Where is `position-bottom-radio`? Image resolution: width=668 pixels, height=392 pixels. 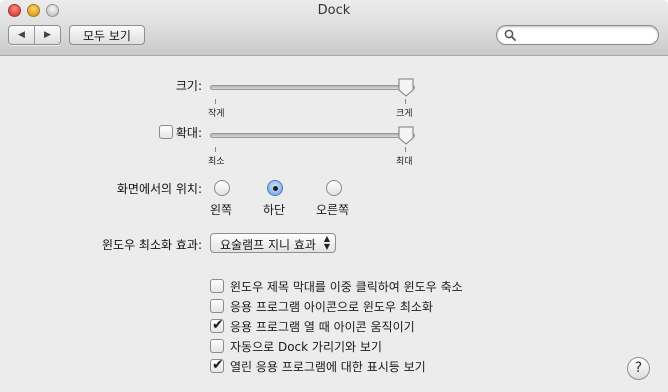 position-bottom-radio is located at coordinates (275, 188).